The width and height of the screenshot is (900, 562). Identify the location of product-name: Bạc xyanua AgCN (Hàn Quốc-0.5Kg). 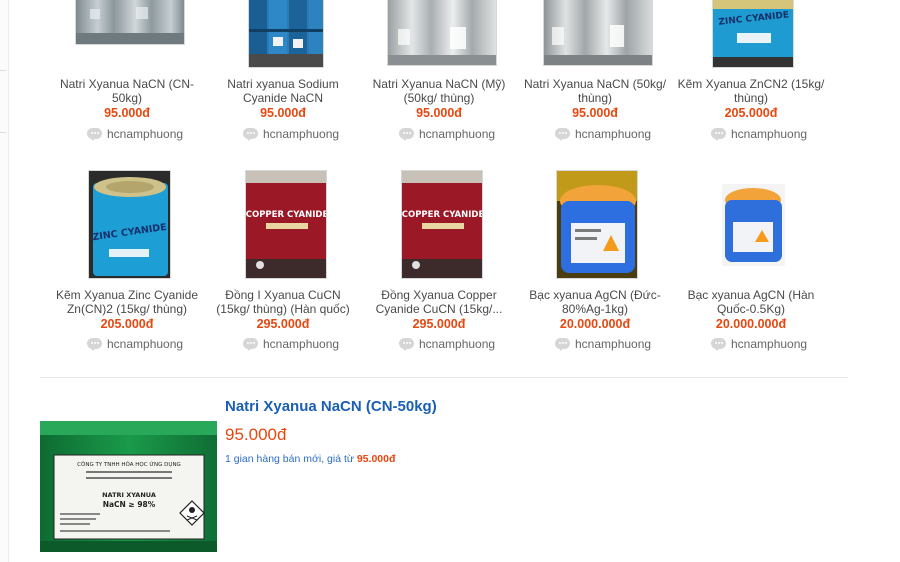
(751, 302).